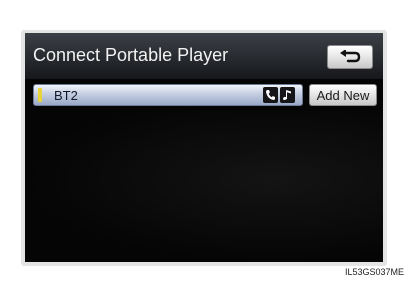  What do you see at coordinates (40, 95) in the screenshot?
I see `active-device-indicator` at bounding box center [40, 95].